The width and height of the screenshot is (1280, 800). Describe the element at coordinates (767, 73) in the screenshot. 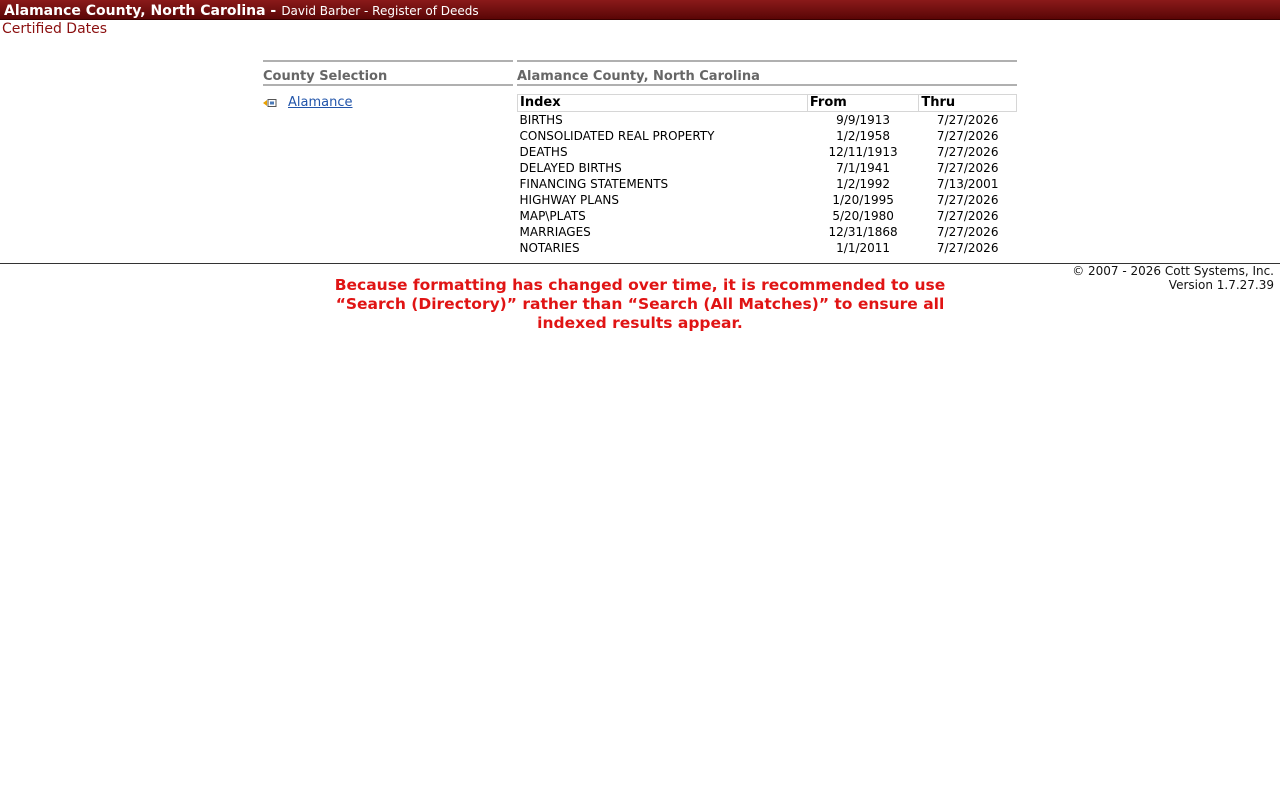

I see `county-detail-heading: Alamance County, North Carolina` at that location.